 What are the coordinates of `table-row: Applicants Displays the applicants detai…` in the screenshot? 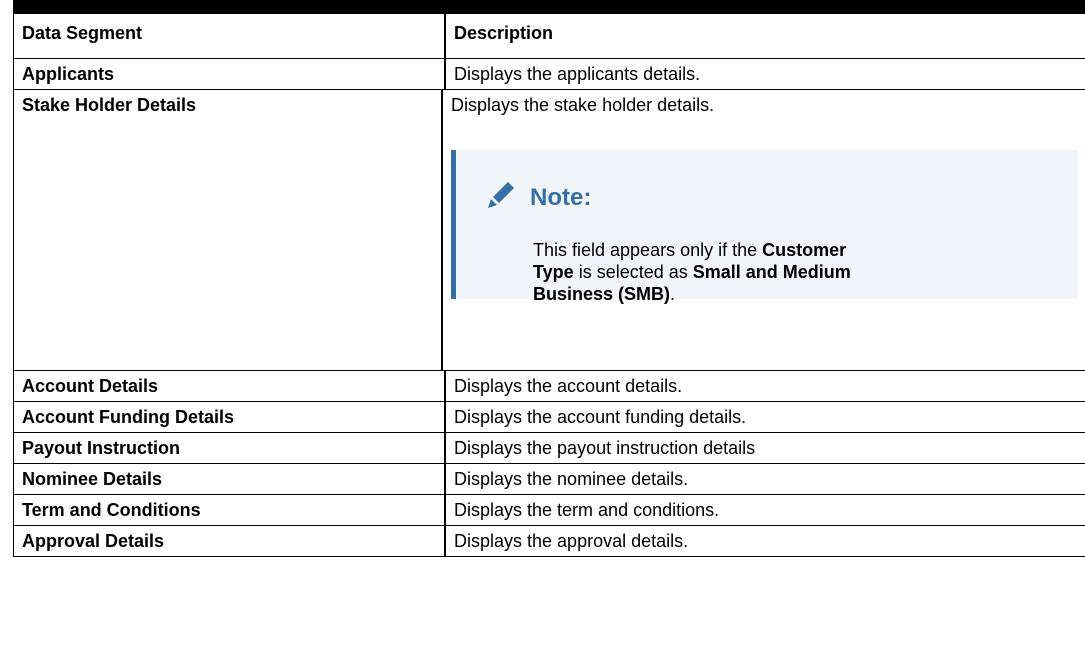 It's located at (549, 74).